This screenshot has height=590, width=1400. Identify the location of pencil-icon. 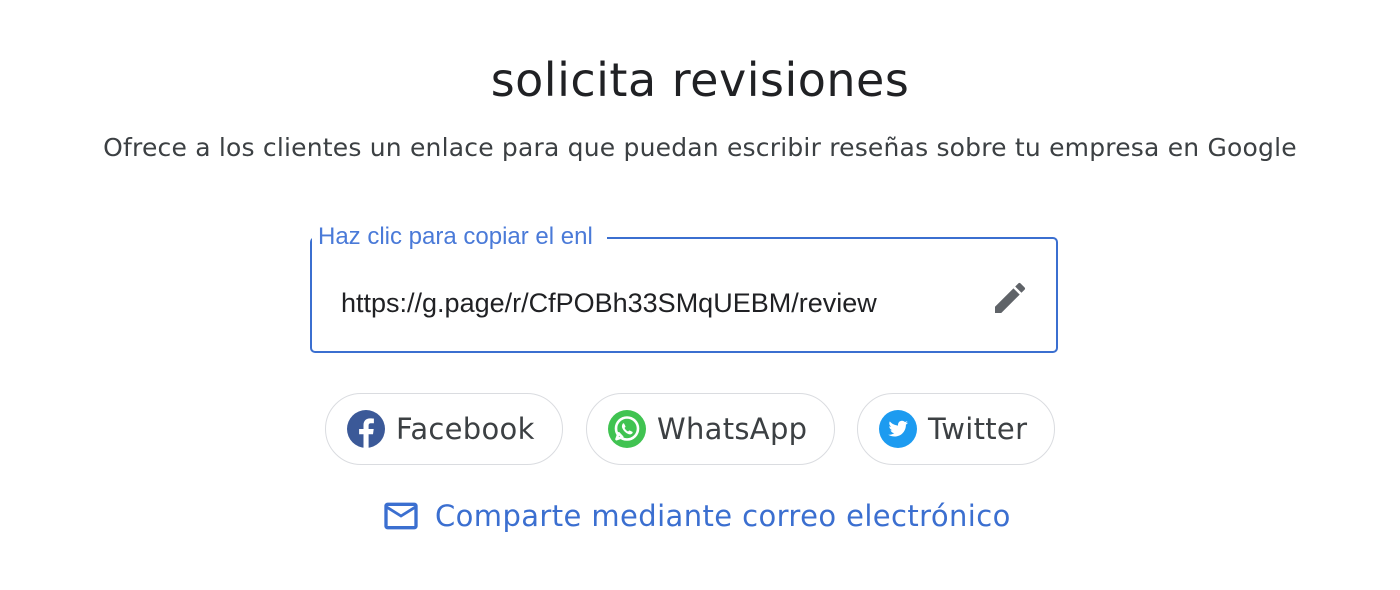
(1010, 297).